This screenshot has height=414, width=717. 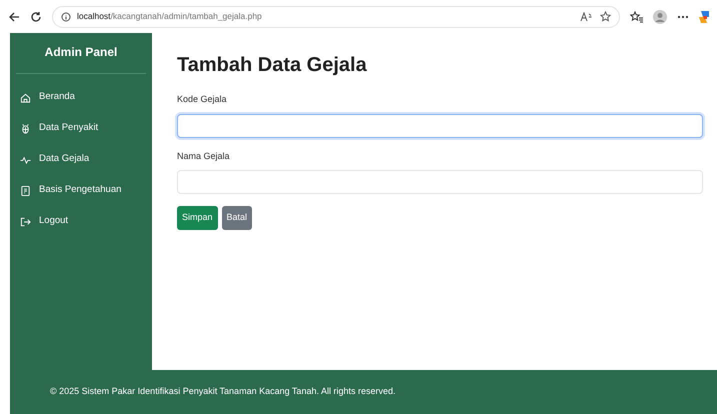 I want to click on favorites-icon, so click(x=636, y=16).